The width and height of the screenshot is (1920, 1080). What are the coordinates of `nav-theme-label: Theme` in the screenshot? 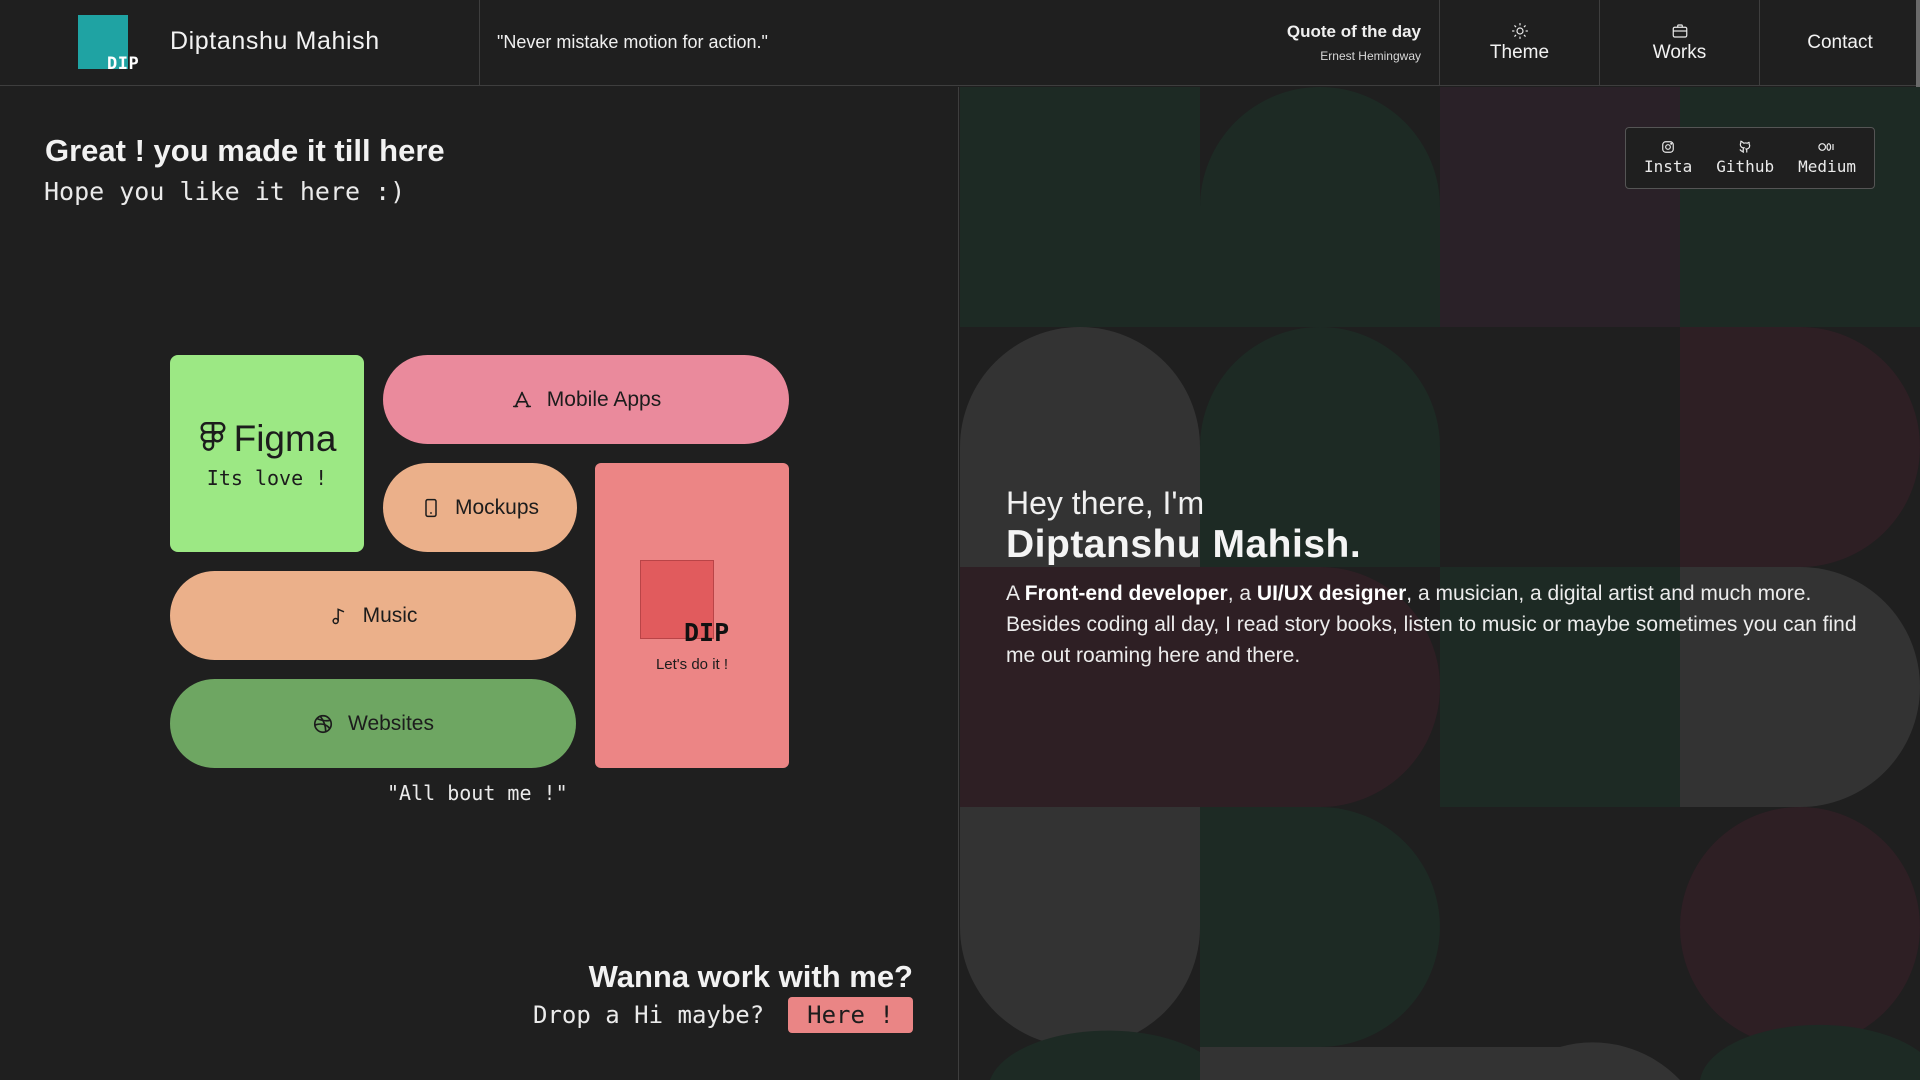 It's located at (1519, 52).